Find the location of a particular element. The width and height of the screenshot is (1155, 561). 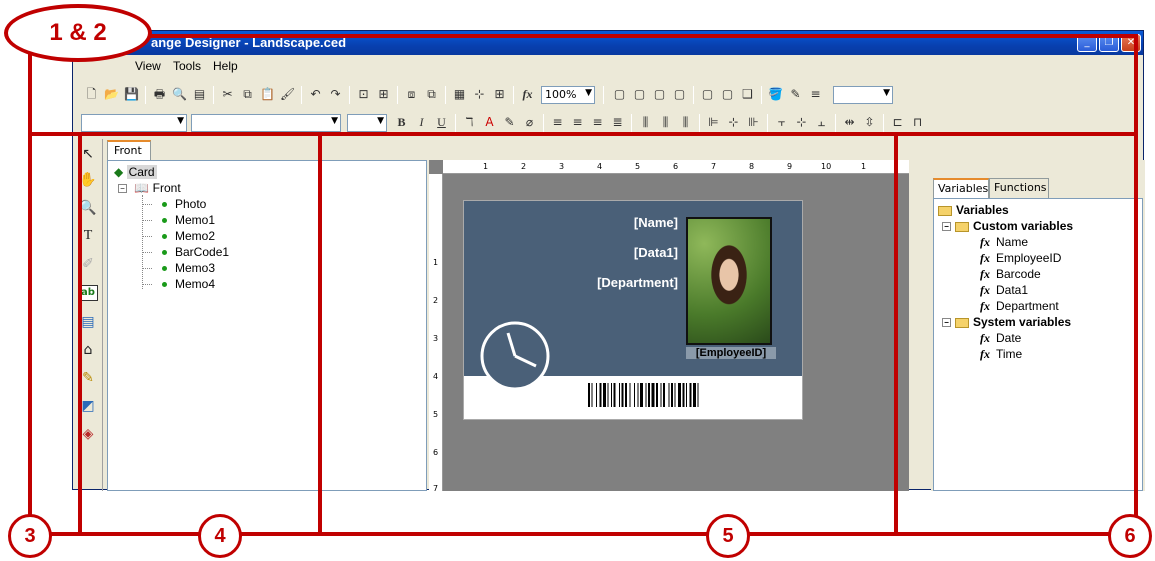

align-lefts-icon: ⊫ is located at coordinates (713, 122).